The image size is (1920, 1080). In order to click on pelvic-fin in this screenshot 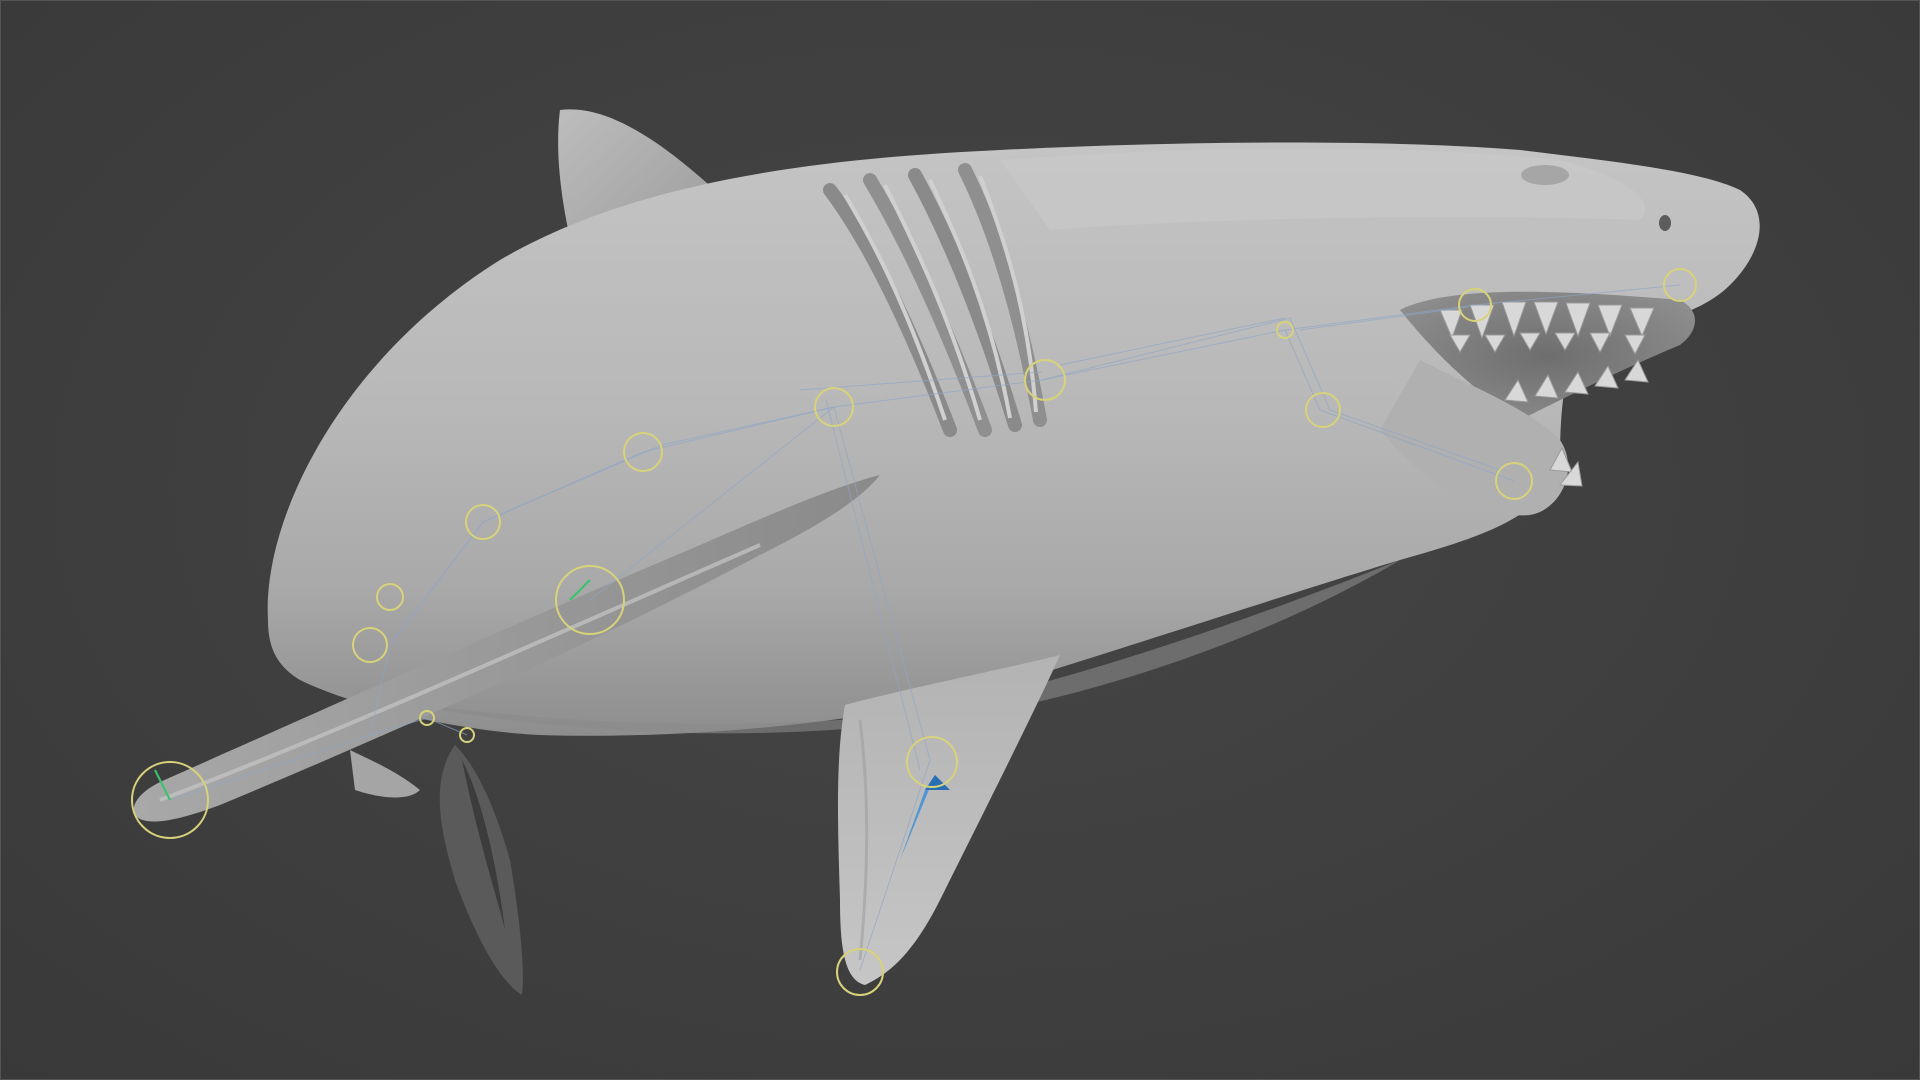, I will do `click(385, 774)`.